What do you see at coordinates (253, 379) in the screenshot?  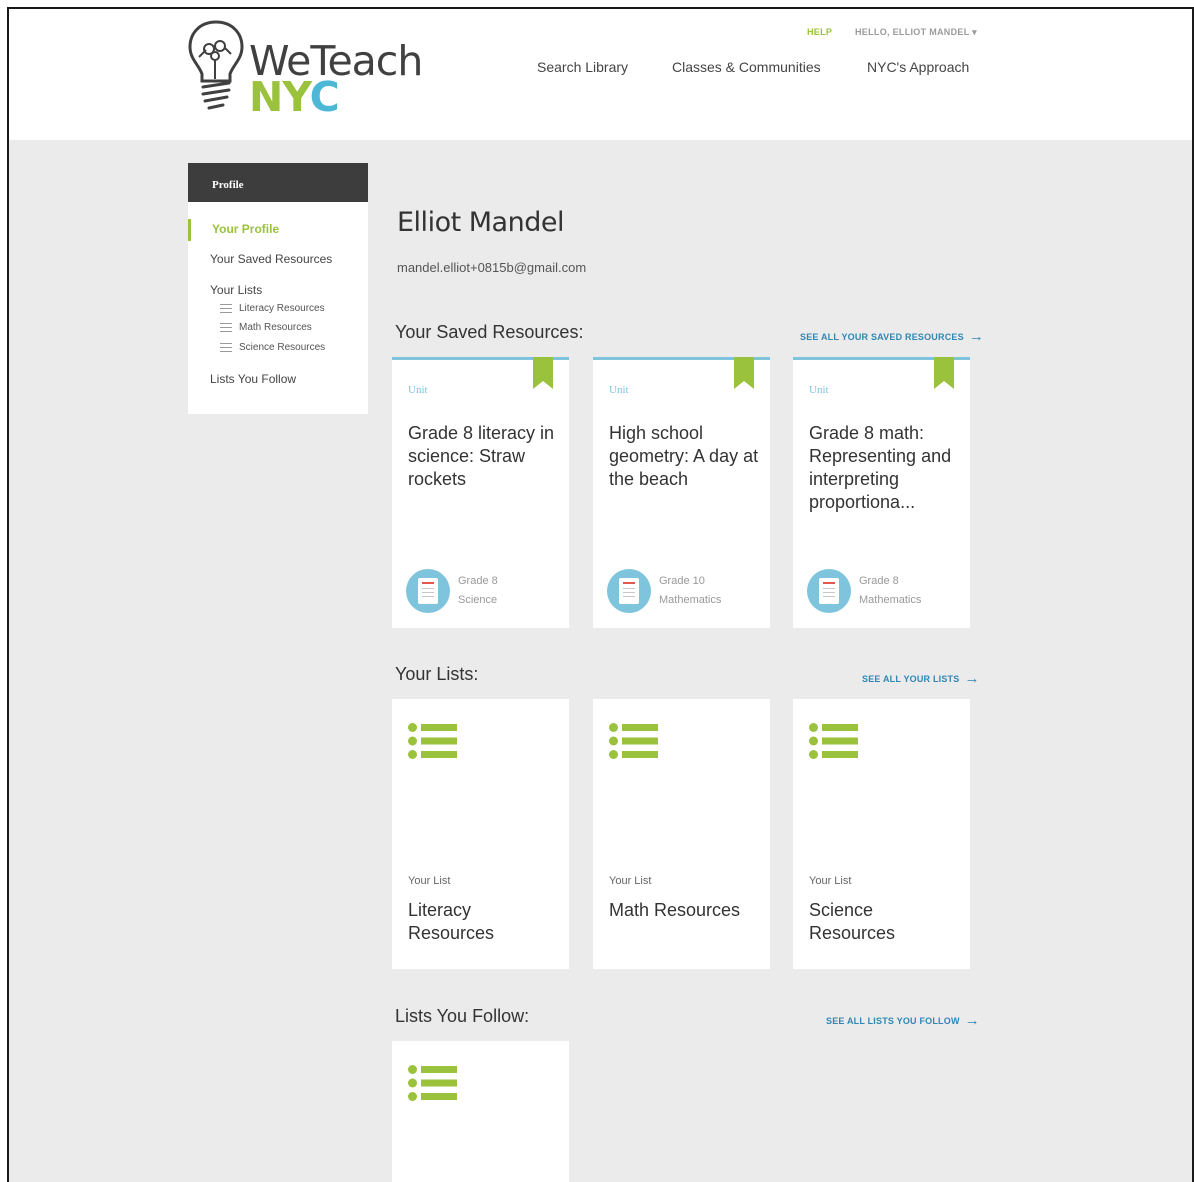 I see `sidebar-item-lists-you-follow: Lists You Follow` at bounding box center [253, 379].